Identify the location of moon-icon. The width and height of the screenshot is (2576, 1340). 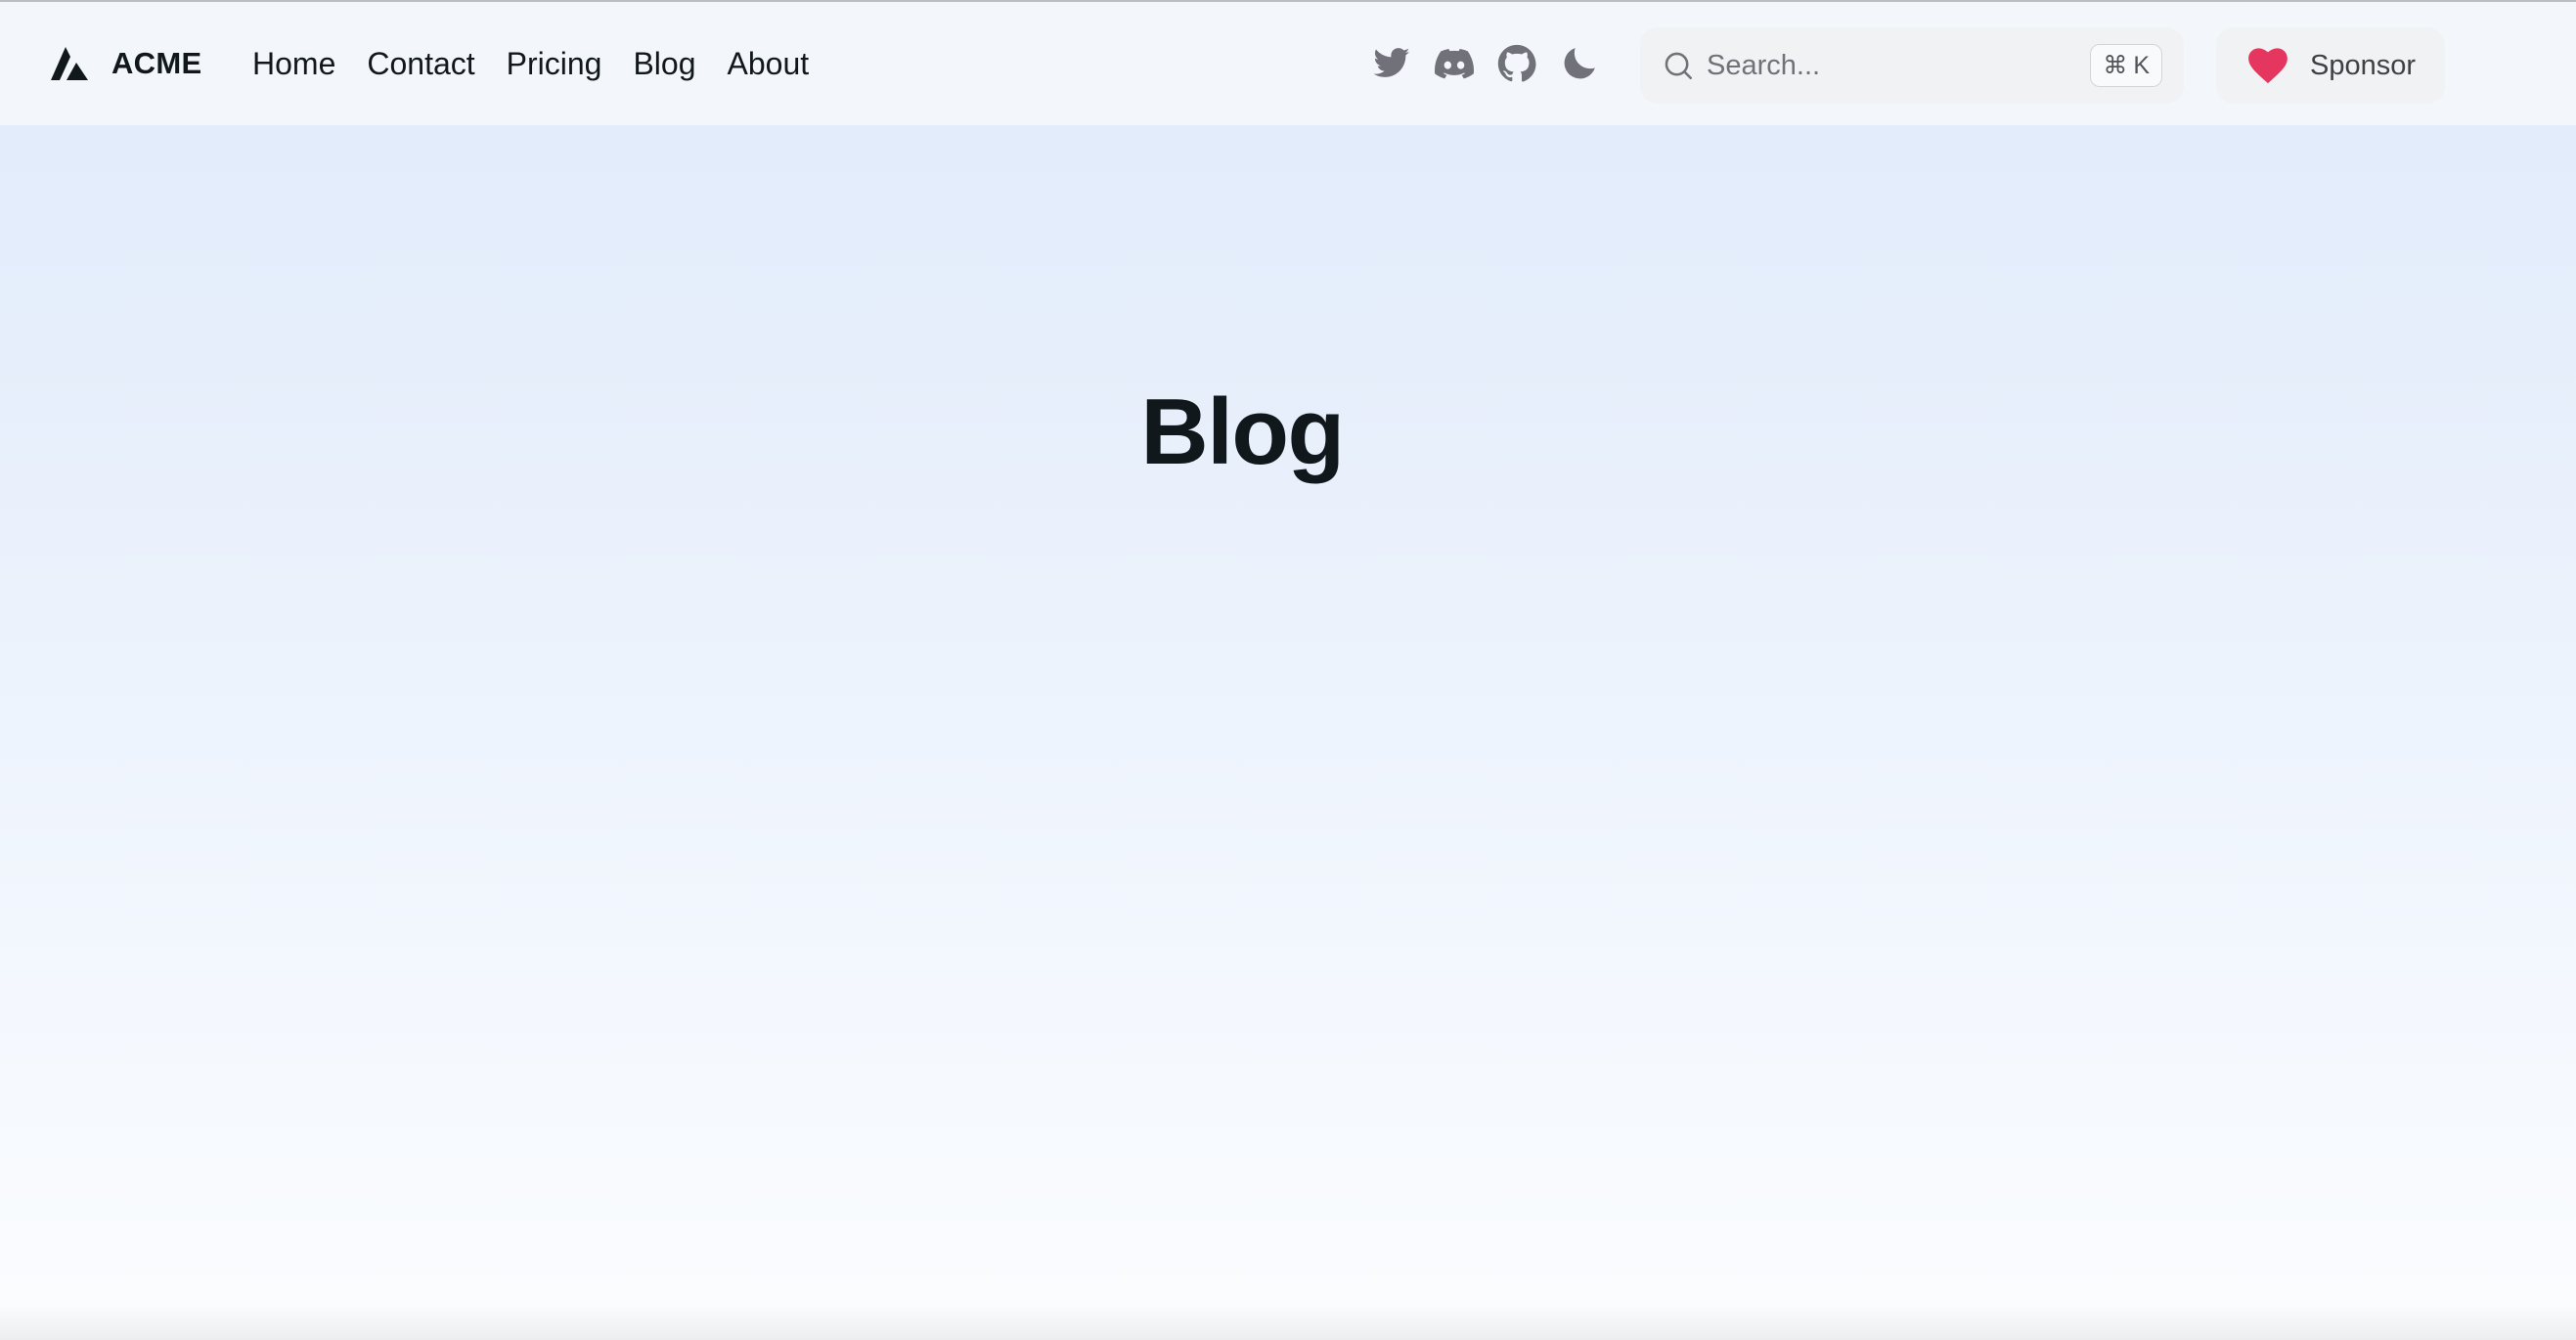
(1579, 63).